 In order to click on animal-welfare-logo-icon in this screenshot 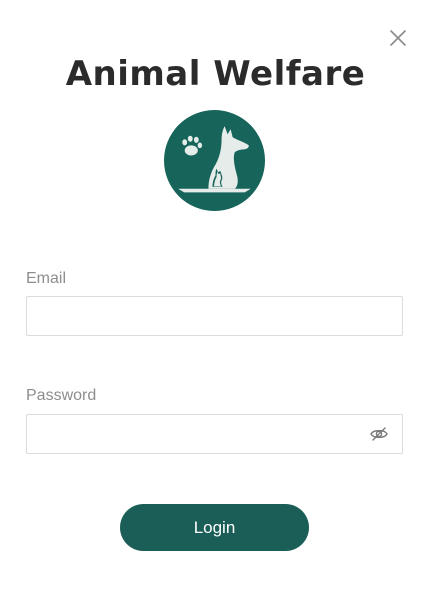, I will do `click(214, 160)`.